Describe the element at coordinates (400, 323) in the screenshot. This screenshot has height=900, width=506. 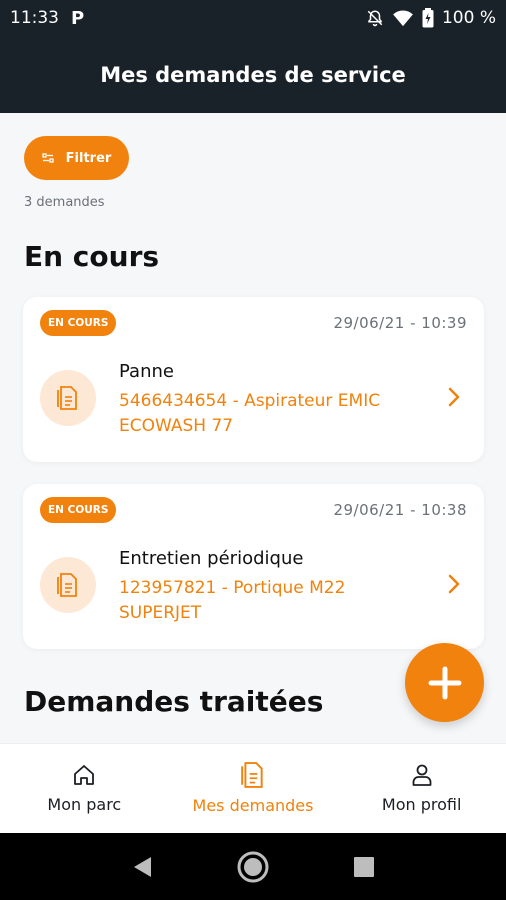
I see `request-date: 29/06/21 - 10:39` at that location.